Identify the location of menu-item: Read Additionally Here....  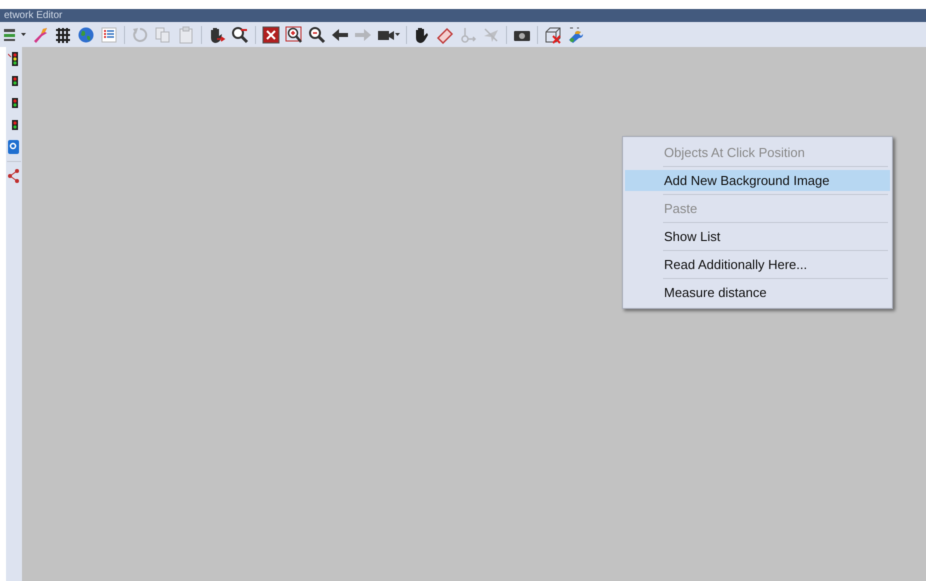
(757, 264).